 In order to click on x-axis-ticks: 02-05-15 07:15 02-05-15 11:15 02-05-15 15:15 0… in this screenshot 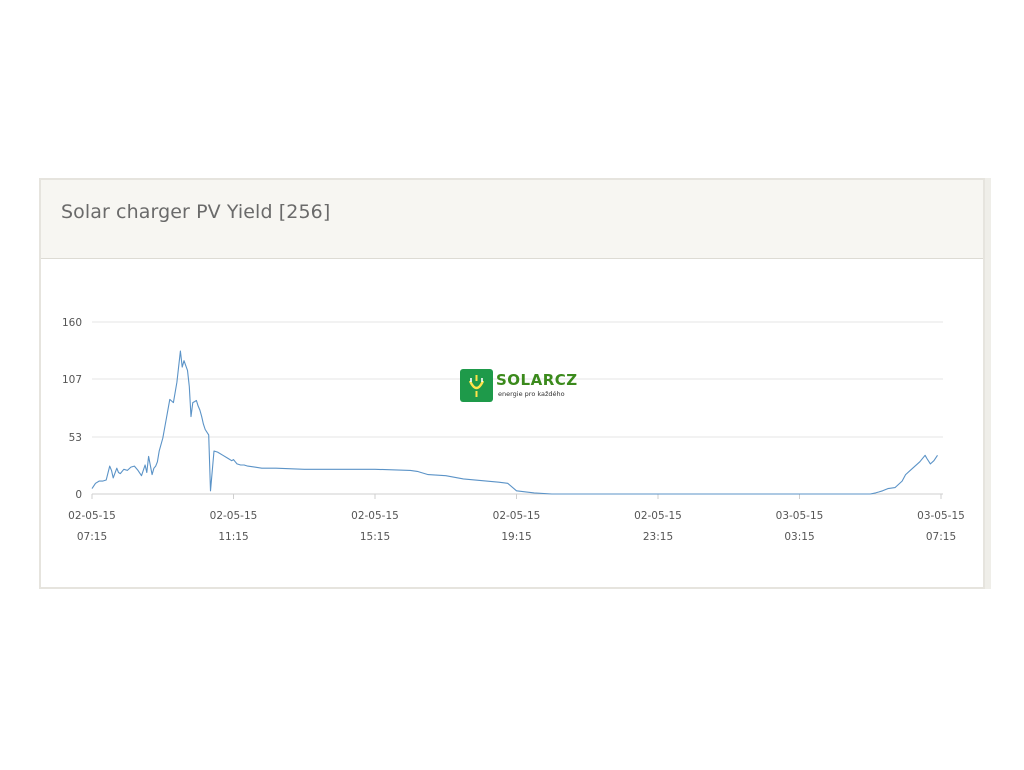, I will do `click(516, 518)`.